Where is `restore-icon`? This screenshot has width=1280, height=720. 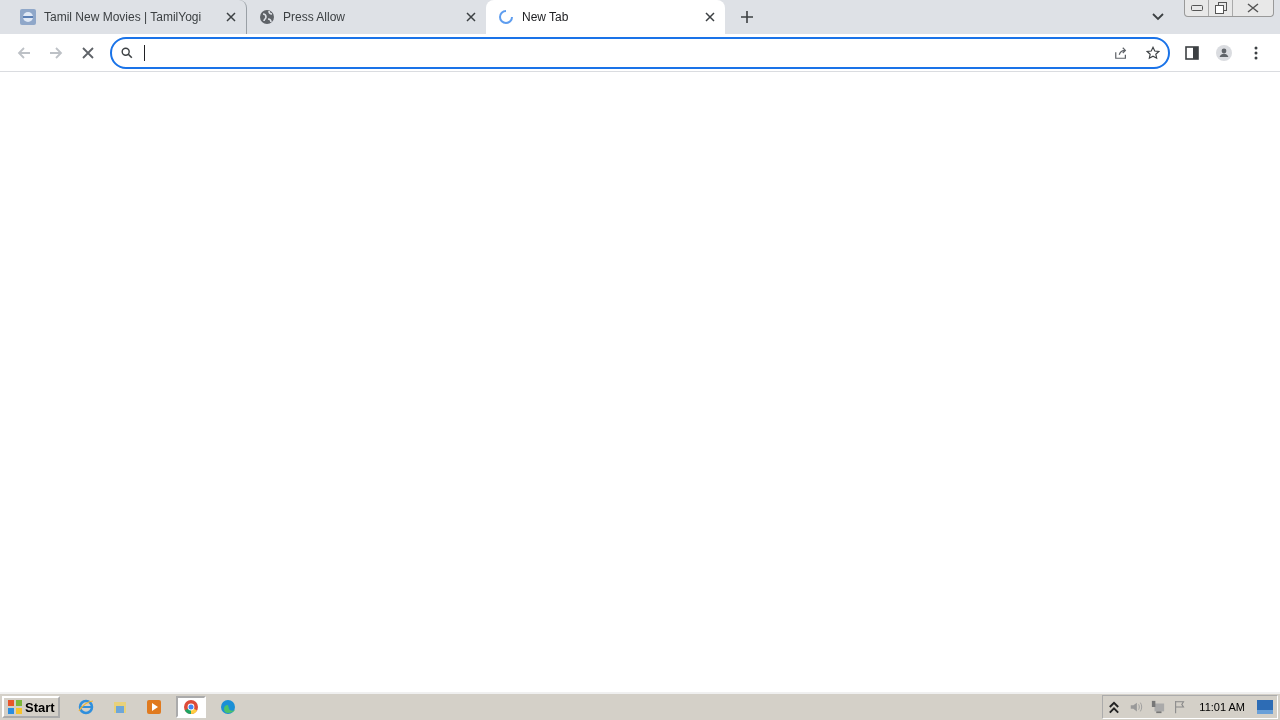 restore-icon is located at coordinates (1220, 8).